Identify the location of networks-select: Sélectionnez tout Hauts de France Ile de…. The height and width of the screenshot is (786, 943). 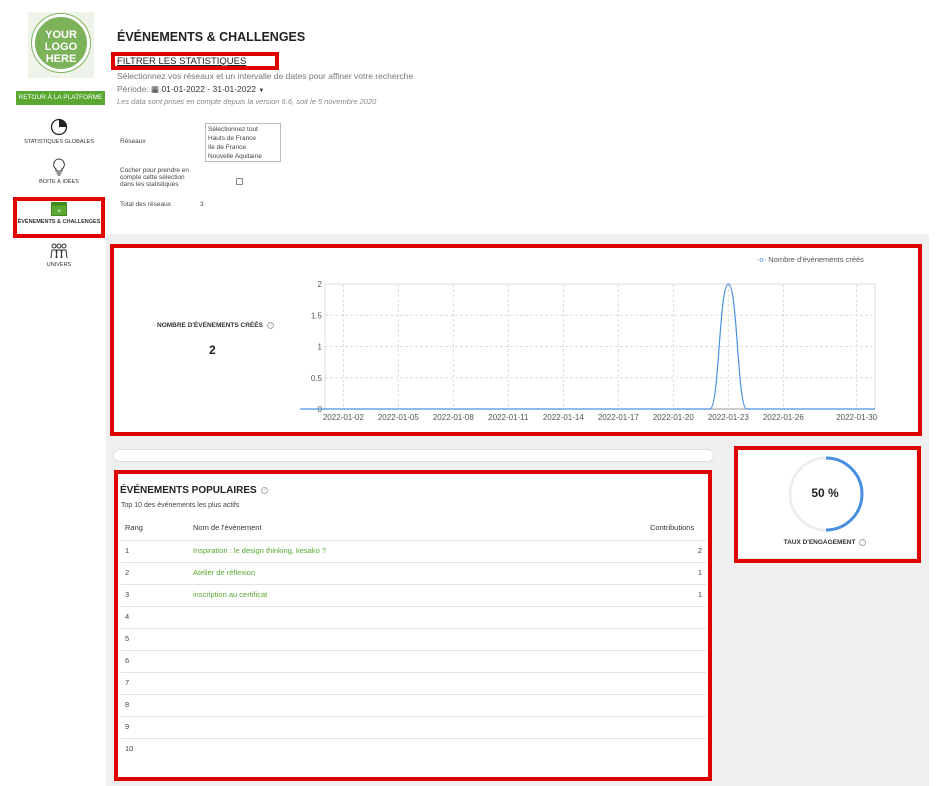
(243, 142).